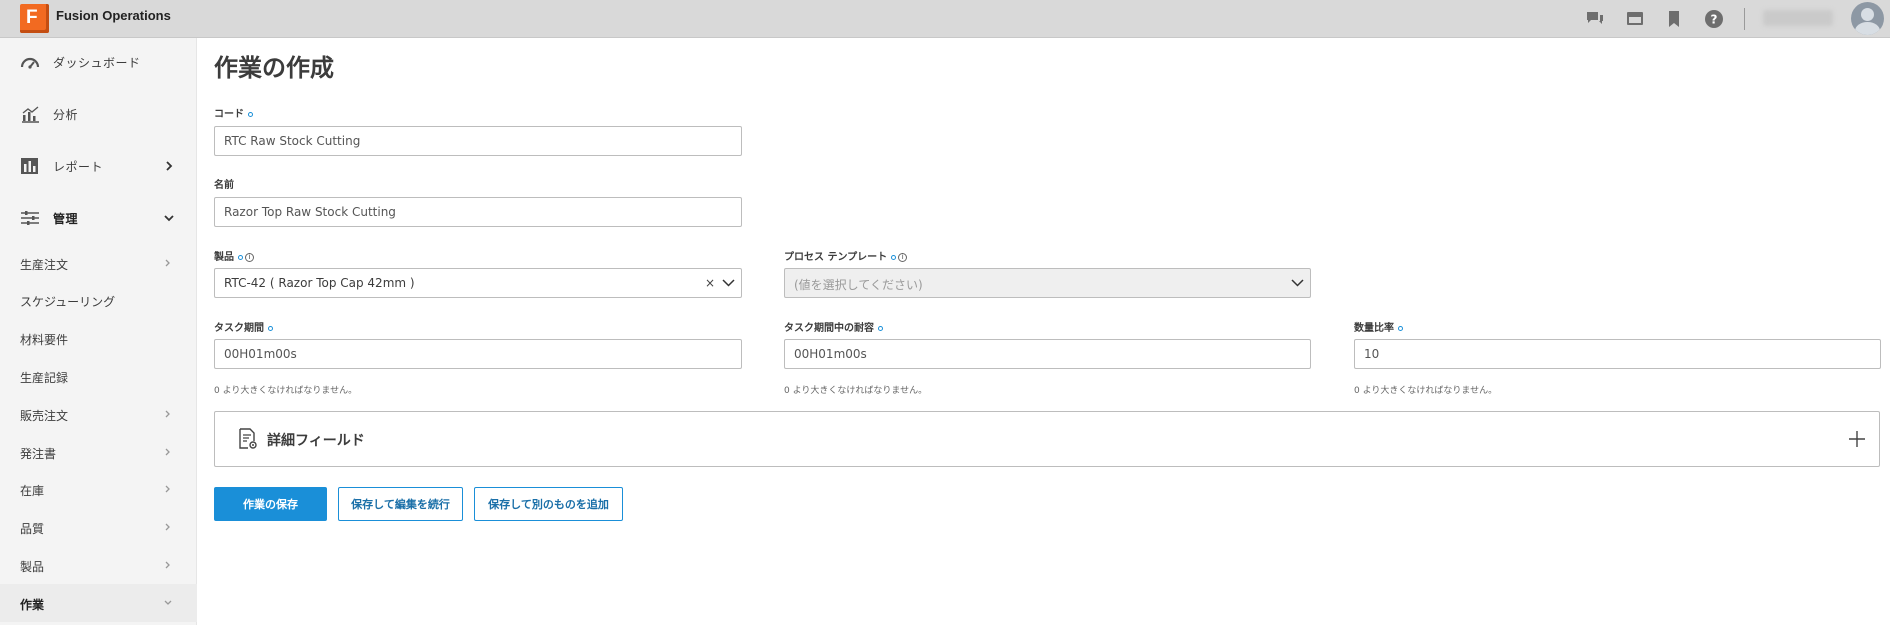  Describe the element at coordinates (1595, 19) in the screenshot. I see `chat-icon` at that location.